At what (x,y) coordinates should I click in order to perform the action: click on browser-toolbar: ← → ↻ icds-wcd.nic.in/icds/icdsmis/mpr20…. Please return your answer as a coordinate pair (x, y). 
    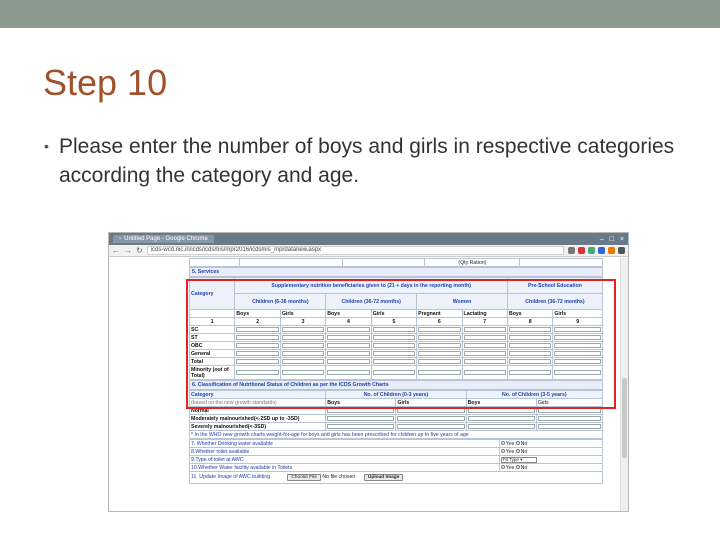
    Looking at the image, I should click on (368, 251).